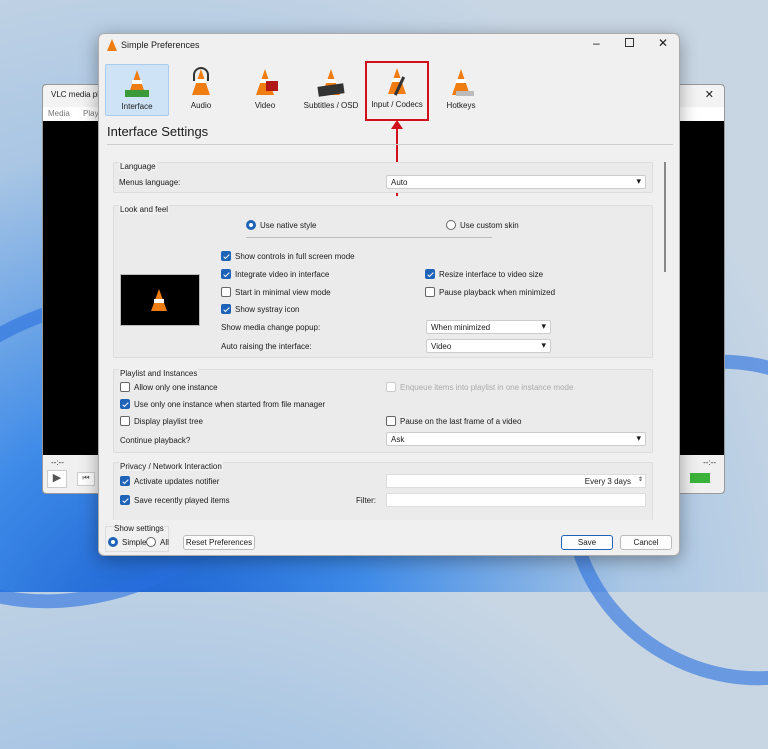 The image size is (768, 749). I want to click on save-button: Save, so click(587, 542).